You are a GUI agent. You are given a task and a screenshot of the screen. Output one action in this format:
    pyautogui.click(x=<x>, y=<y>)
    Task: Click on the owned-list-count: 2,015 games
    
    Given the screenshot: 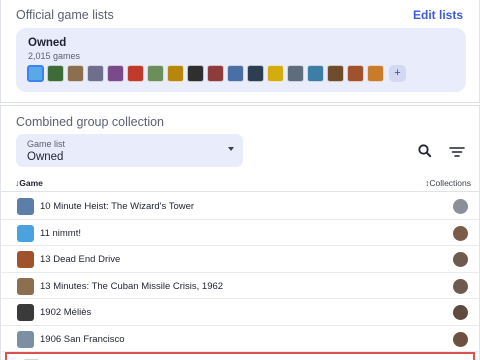 What is the action you would take?
    pyautogui.click(x=54, y=56)
    